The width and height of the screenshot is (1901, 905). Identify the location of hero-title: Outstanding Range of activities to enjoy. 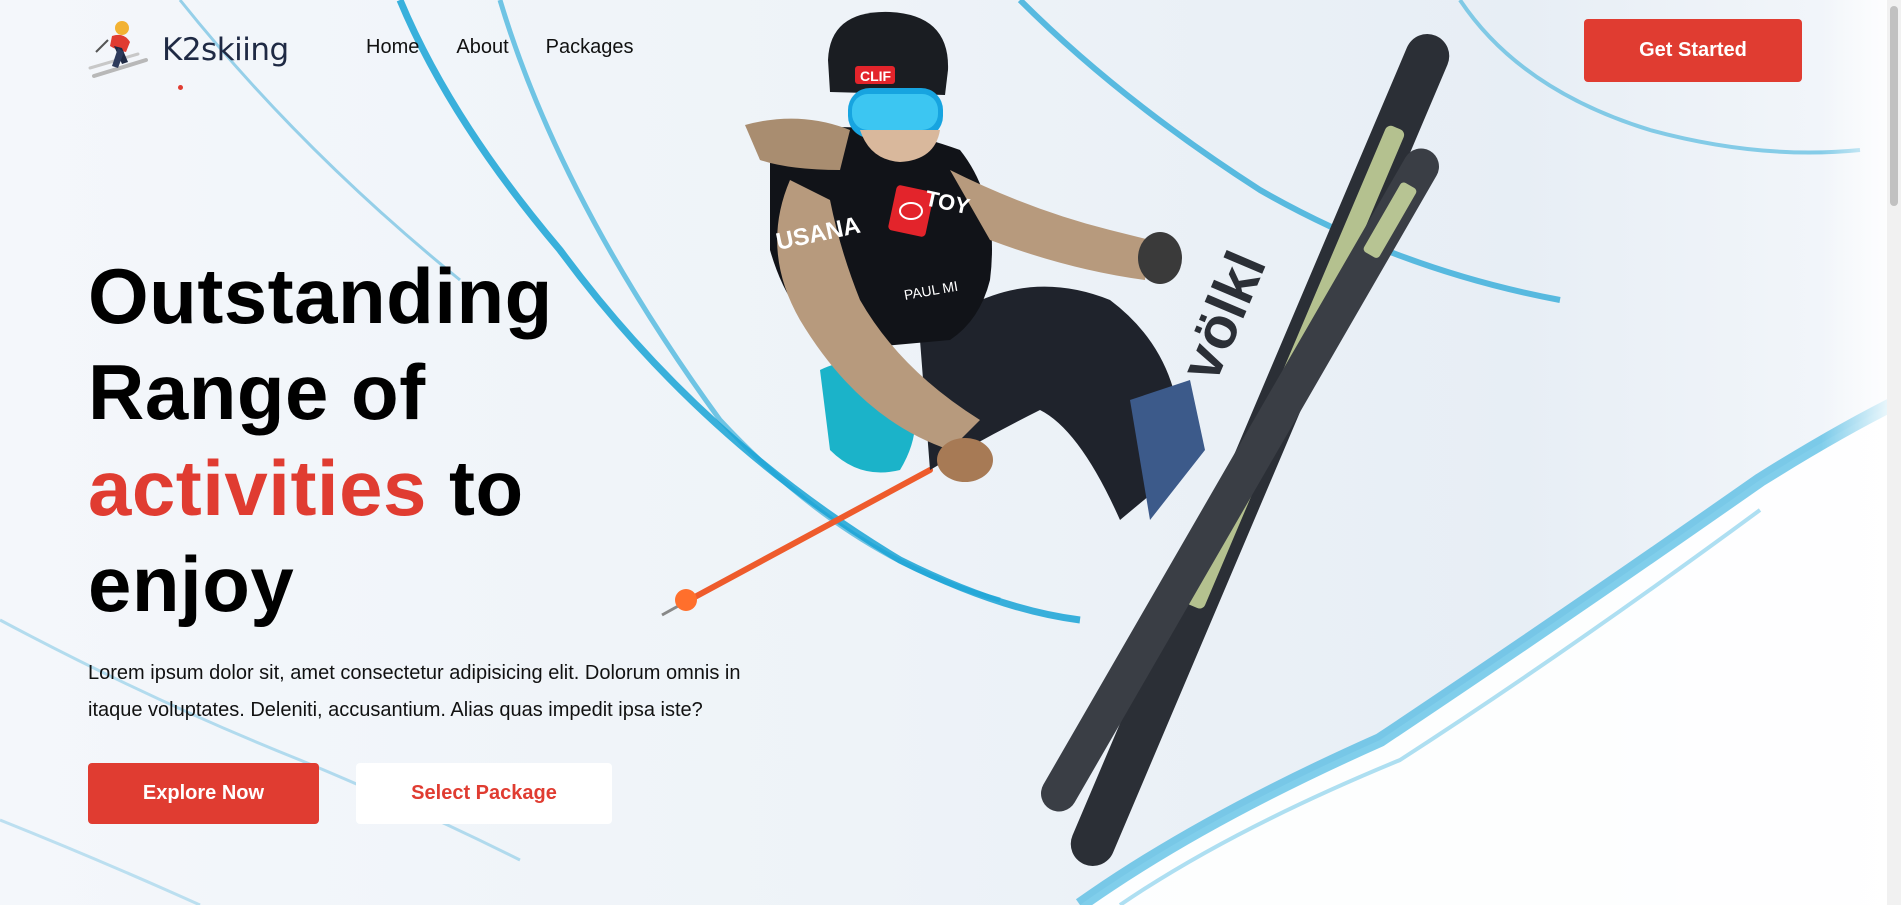
(320, 440).